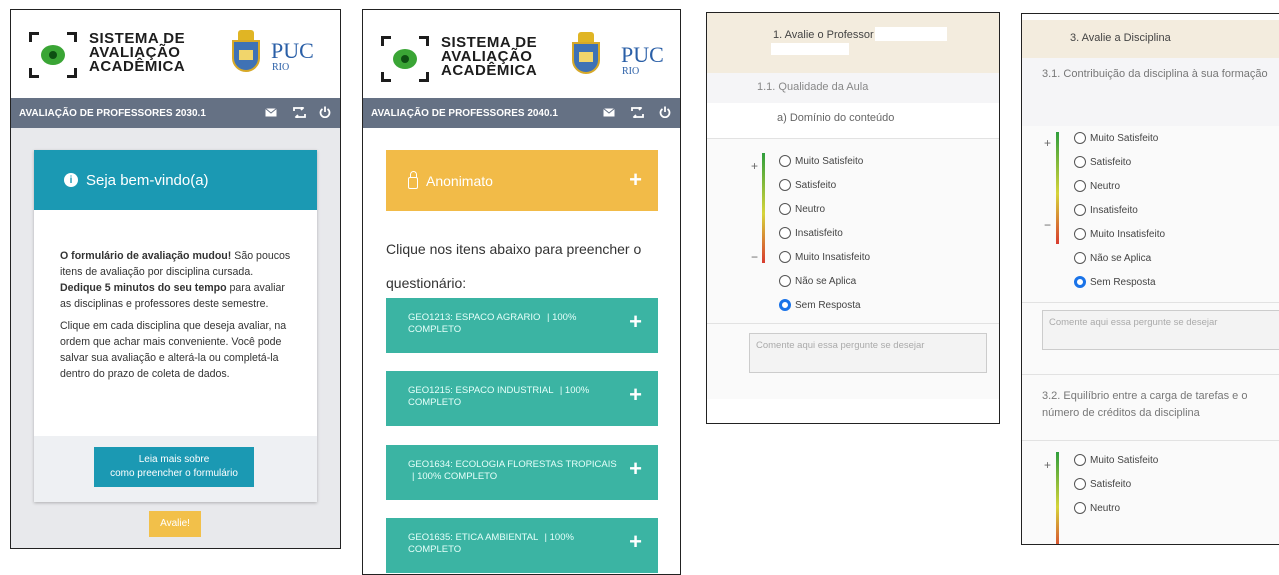  Describe the element at coordinates (137, 52) in the screenshot. I see `system-name: SISTEMA DE AVALIAÇÃO ACADÊMICA` at that location.